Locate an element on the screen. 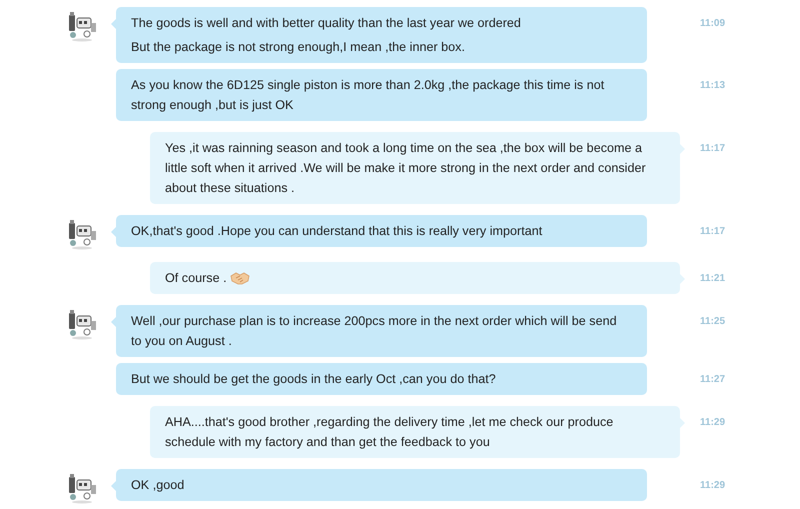 The height and width of the screenshot is (509, 800). message-text: AHA....that's good brother ,regarding the delivery time ,let me check our produce schedule with my factory and than get the feedback to you is located at coordinates (389, 432).